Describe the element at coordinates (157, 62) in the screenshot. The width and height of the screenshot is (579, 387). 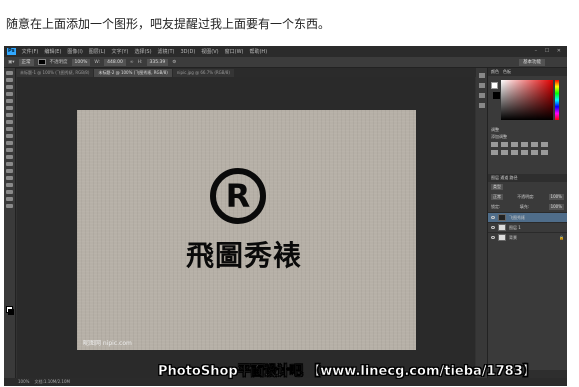
I see `height-field: 335.39` at that location.